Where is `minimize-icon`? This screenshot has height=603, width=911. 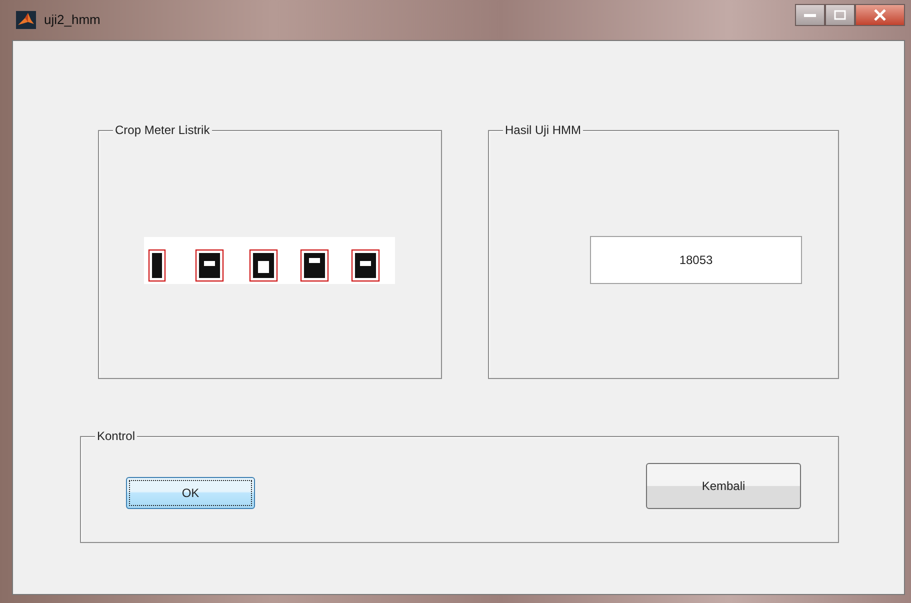
minimize-icon is located at coordinates (810, 15).